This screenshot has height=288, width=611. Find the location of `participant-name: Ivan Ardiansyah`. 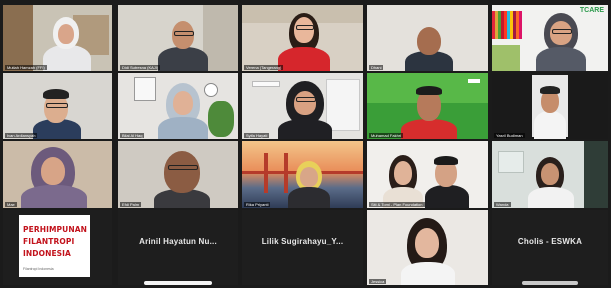

participant-name: Ivan Ardiansyah is located at coordinates (21, 135).